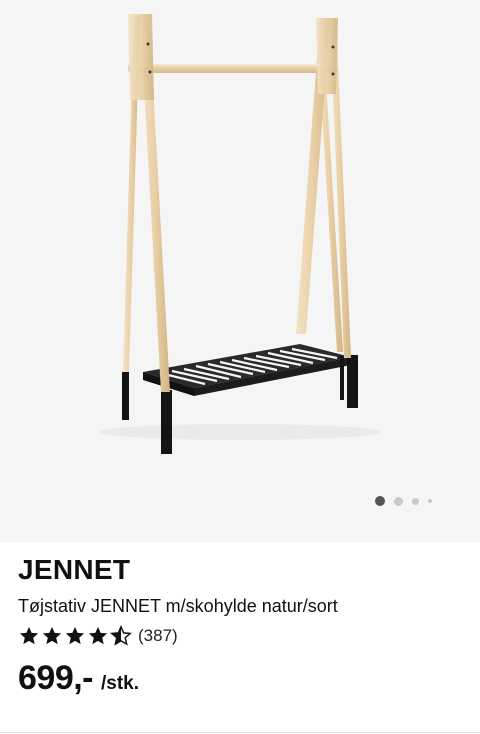 The height and width of the screenshot is (734, 480). Describe the element at coordinates (240, 606) in the screenshot. I see `product-description: Tøjstativ JENNET m/skohylde natur/sort` at that location.